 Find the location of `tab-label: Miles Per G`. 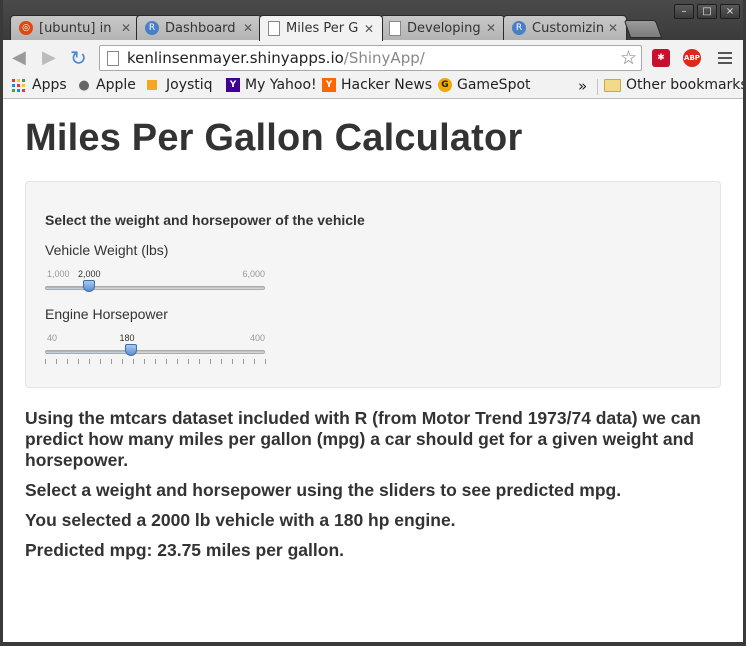

tab-label: Miles Per G is located at coordinates (322, 28).